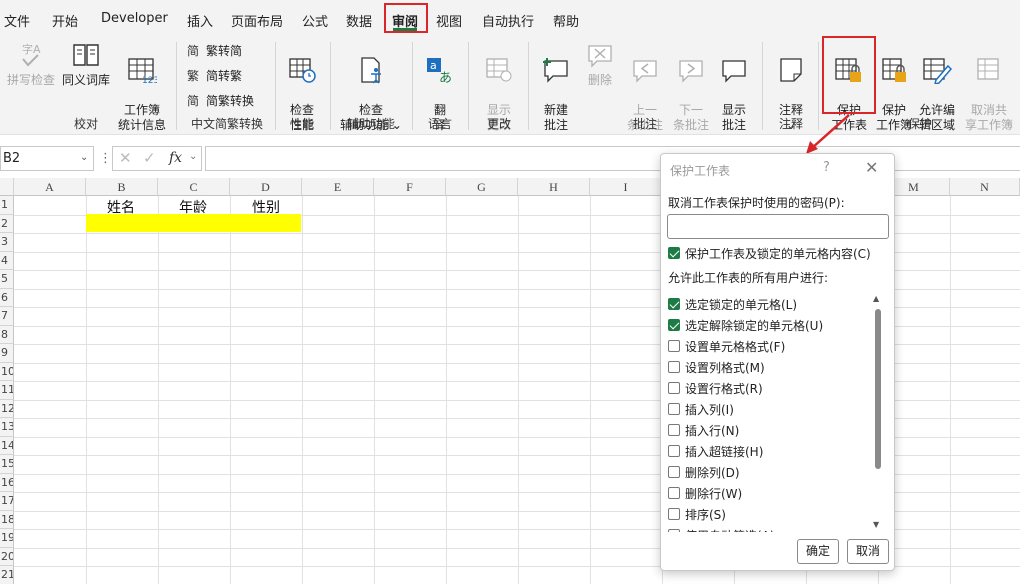 The width and height of the screenshot is (1020, 584). I want to click on row-header: 14, so click(7, 445).